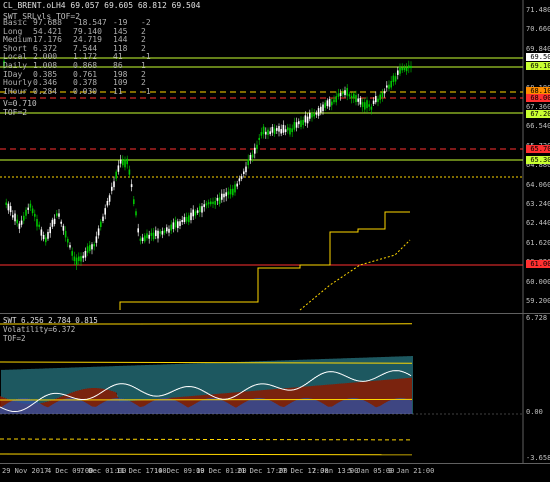  I want to click on support-stepline, so click(265, 261).